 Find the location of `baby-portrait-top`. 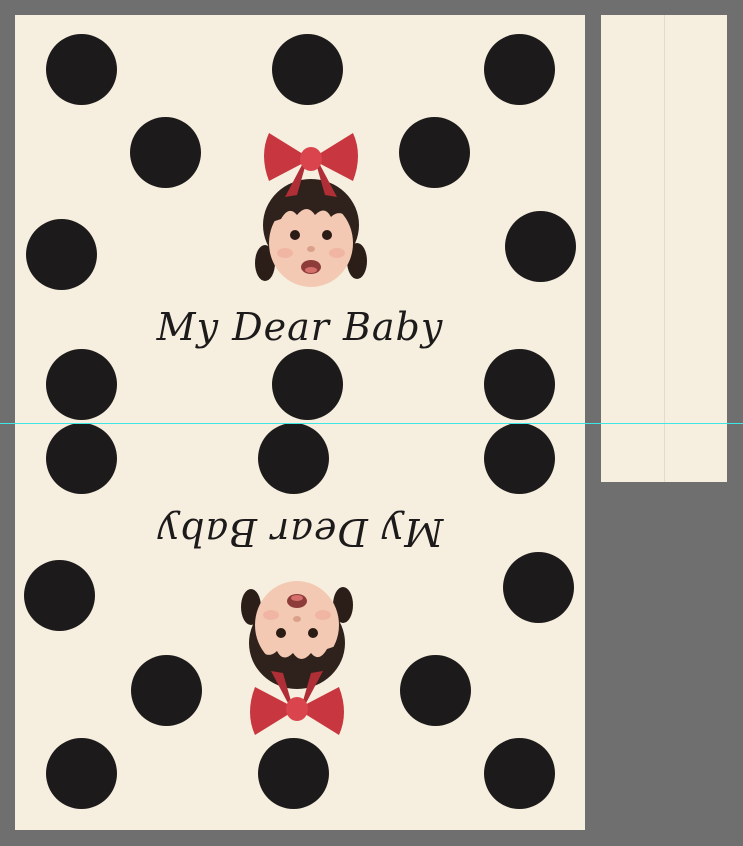

baby-portrait-top is located at coordinates (310, 215).